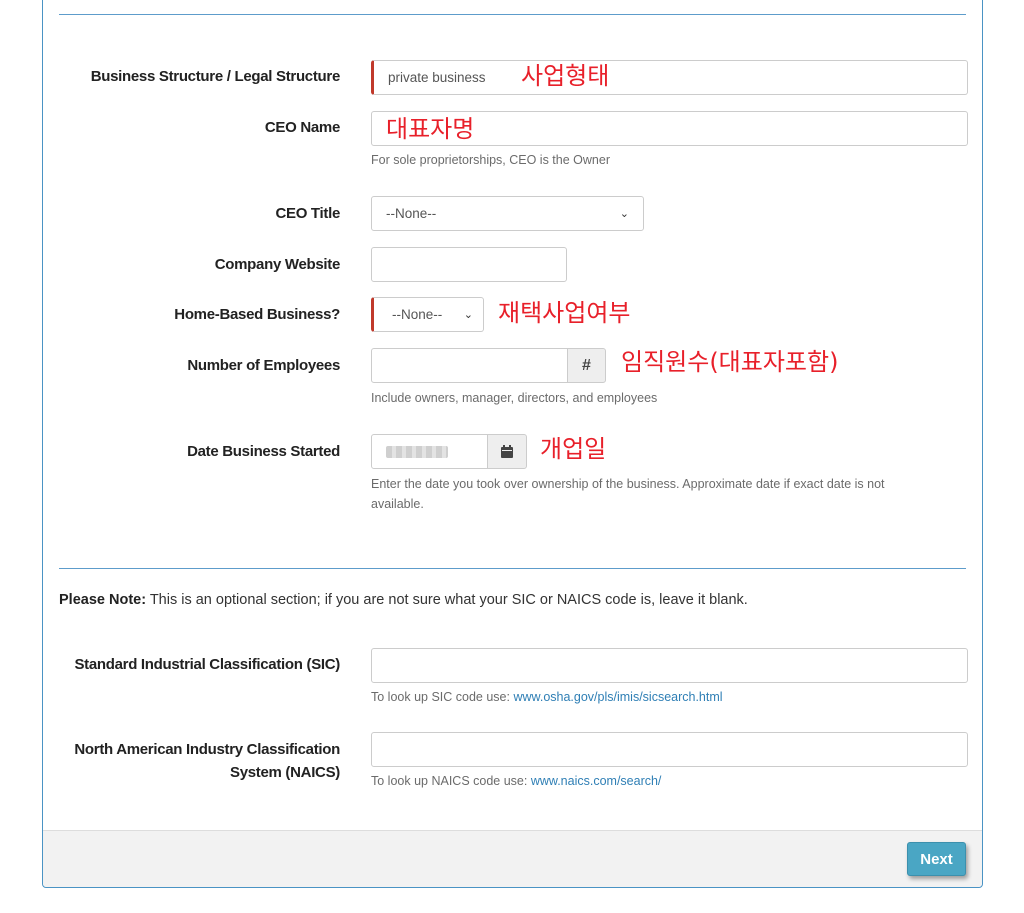 This screenshot has height=913, width=1024. I want to click on sic-label: Standard Industrial Classification (SIC), so click(207, 664).